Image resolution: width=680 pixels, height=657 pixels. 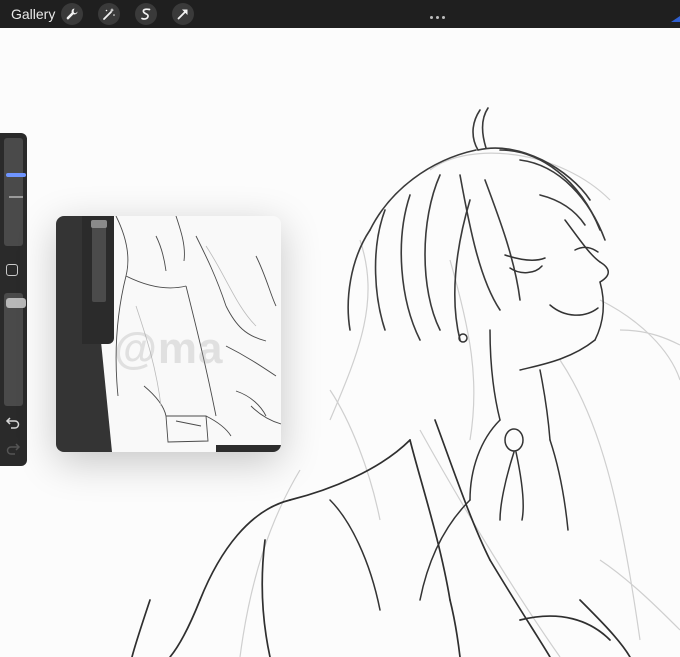 What do you see at coordinates (15, 349) in the screenshot?
I see `opacity-slider` at bounding box center [15, 349].